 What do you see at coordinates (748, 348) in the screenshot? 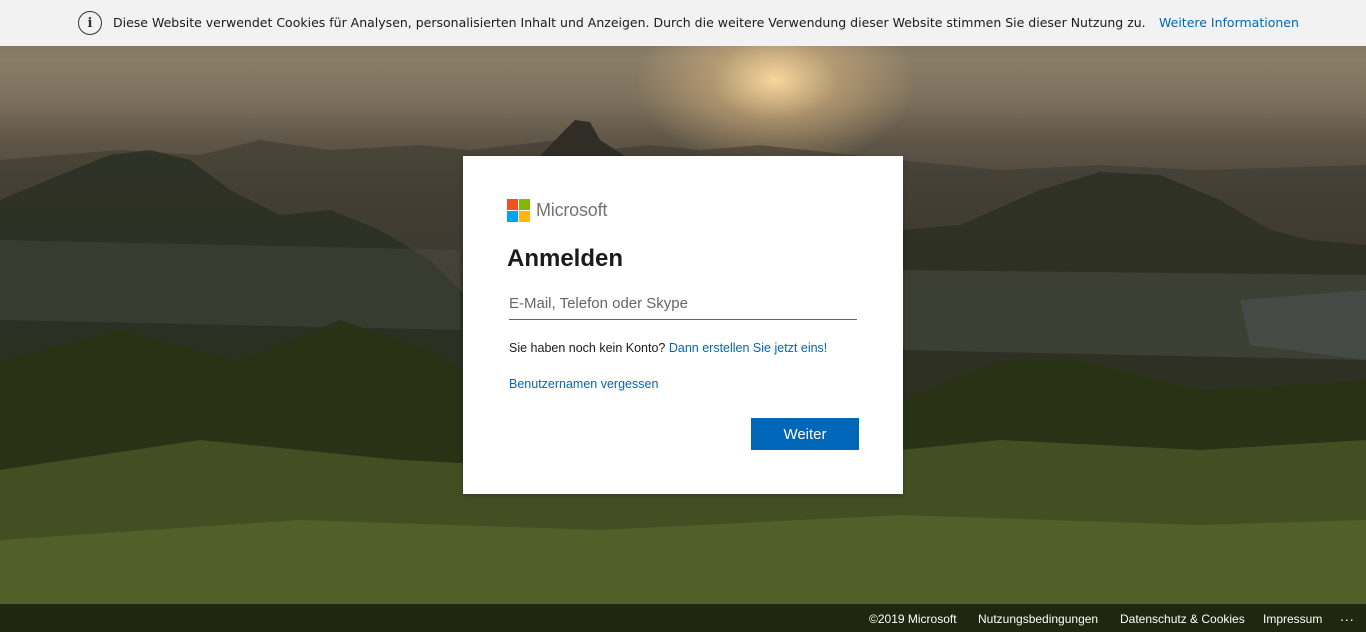
I see `create-account-link: Dann erstellen Sie jetzt eins!` at bounding box center [748, 348].